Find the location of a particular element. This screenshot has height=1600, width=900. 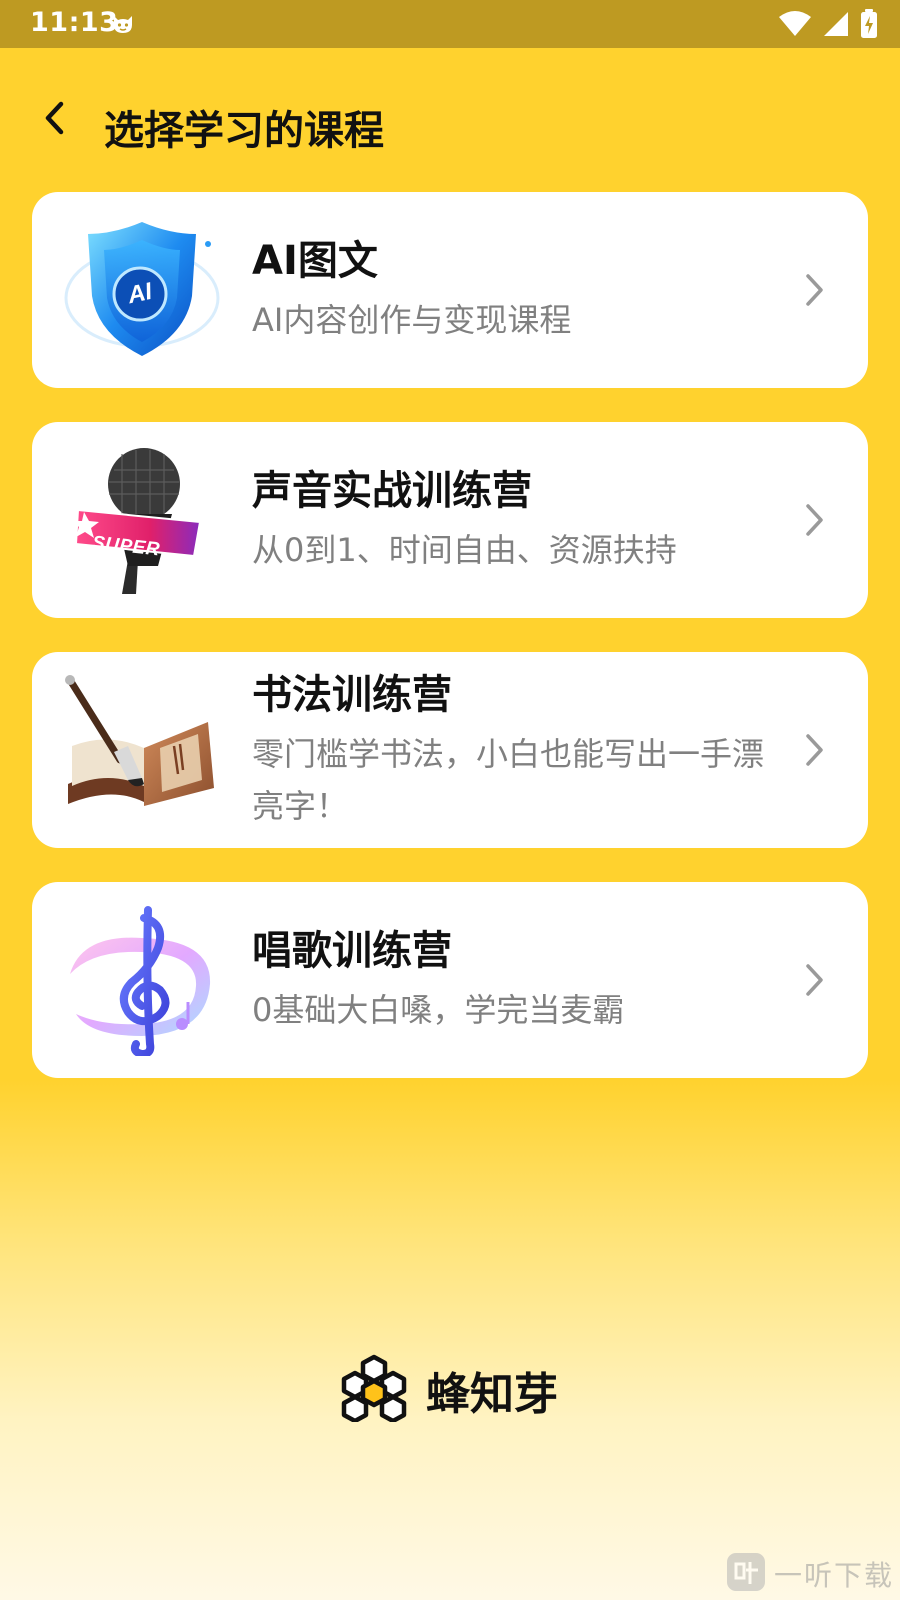

microphone-icon: SUPER is located at coordinates (142, 520).